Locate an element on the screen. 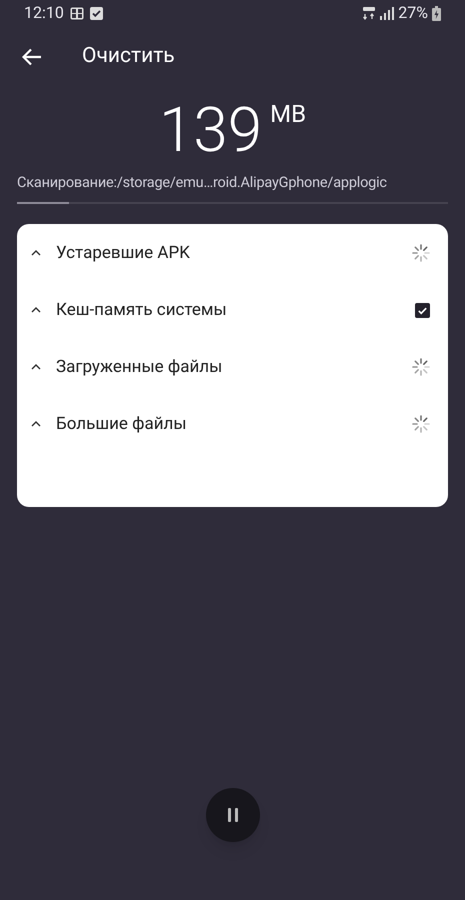  size-unit: MB is located at coordinates (288, 114).